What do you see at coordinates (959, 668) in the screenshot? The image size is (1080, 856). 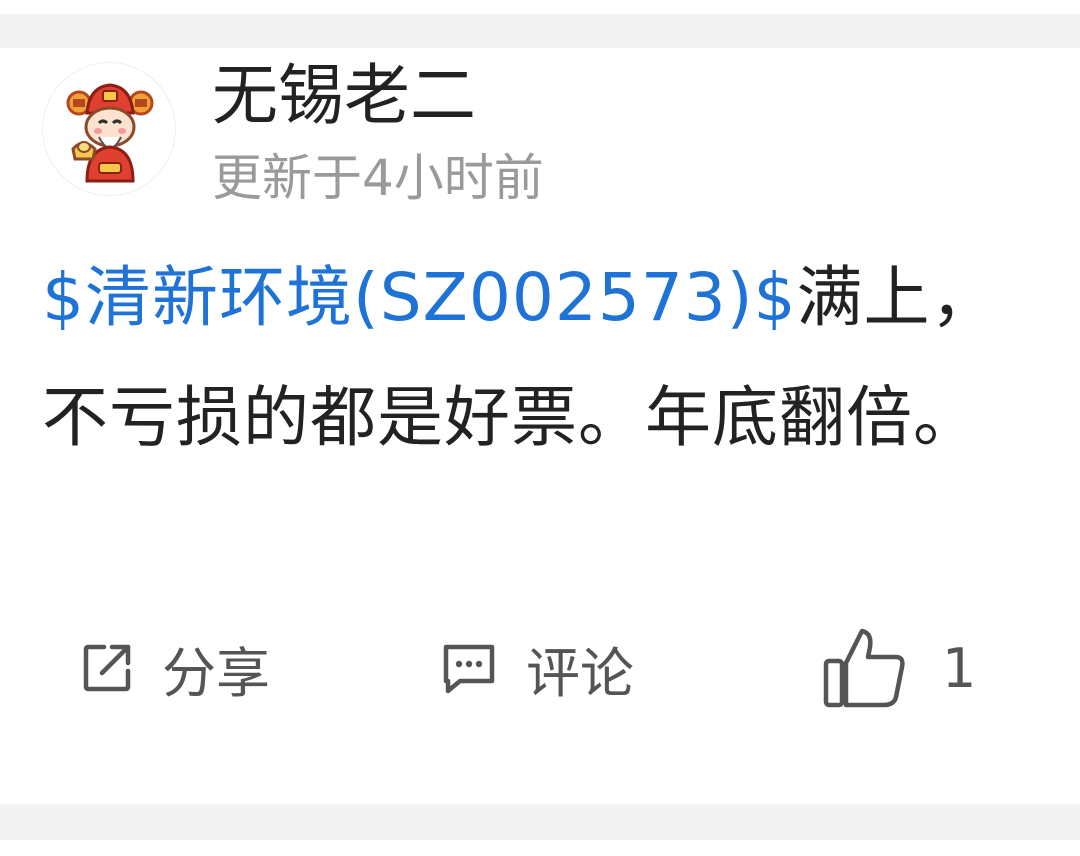 I see `like-count: 1` at bounding box center [959, 668].